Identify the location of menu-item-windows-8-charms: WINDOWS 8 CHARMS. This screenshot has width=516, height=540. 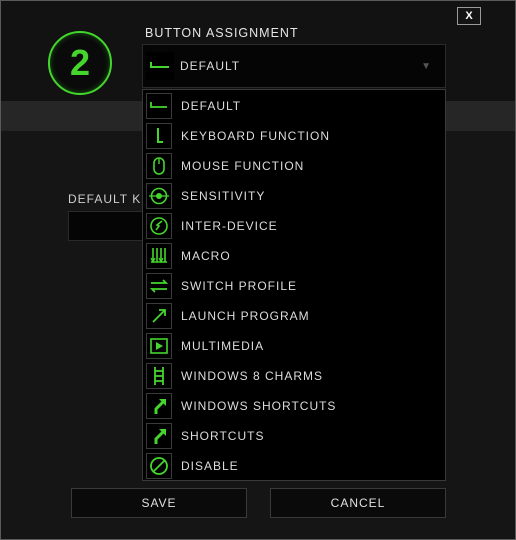
(294, 375).